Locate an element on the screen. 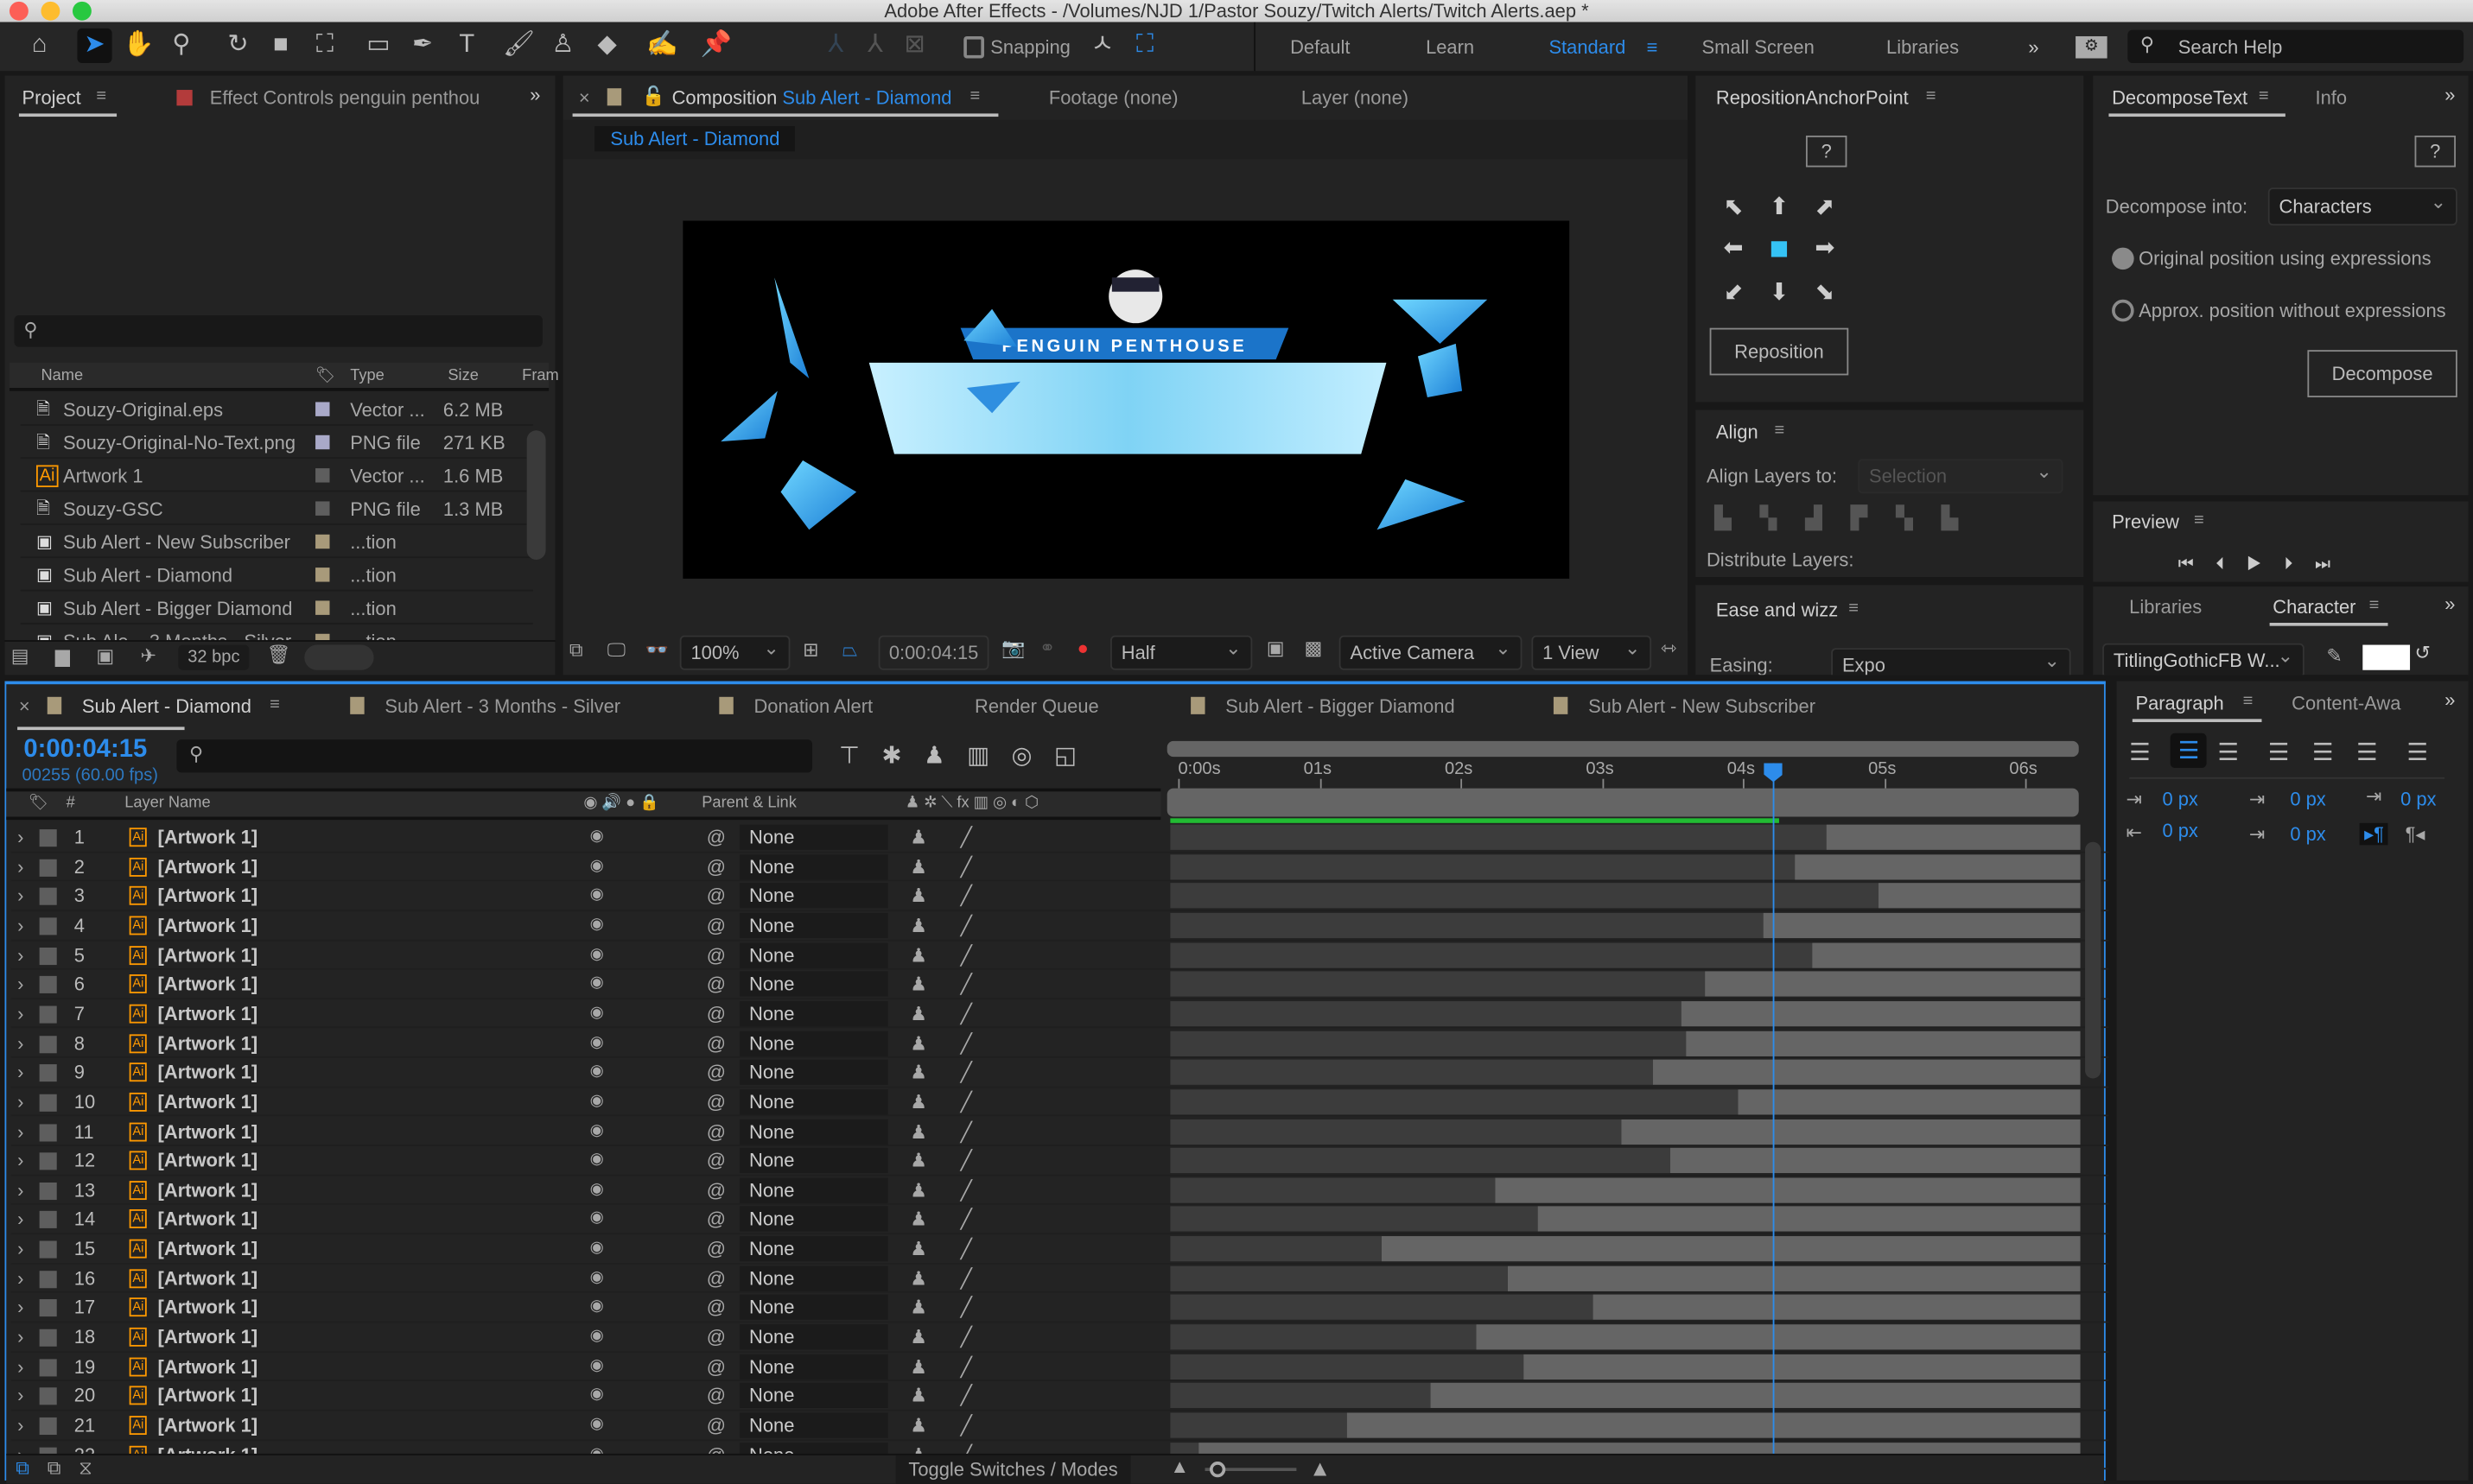 Image resolution: width=2473 pixels, height=1484 pixels. timeline-zoom-slider is located at coordinates (1251, 1470).